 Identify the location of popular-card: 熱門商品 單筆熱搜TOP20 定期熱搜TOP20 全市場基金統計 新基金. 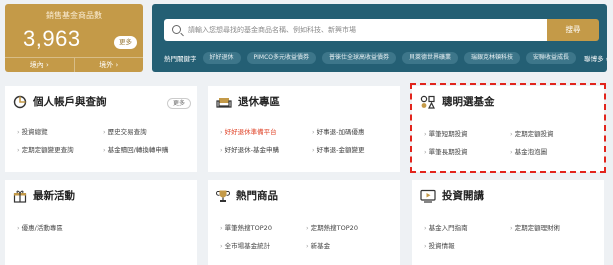
(304, 222).